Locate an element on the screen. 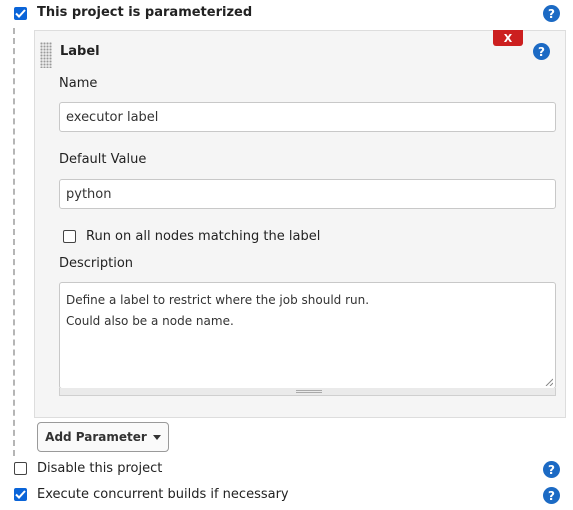 The width and height of the screenshot is (573, 510). disable-project-label: Disable this project is located at coordinates (100, 468).